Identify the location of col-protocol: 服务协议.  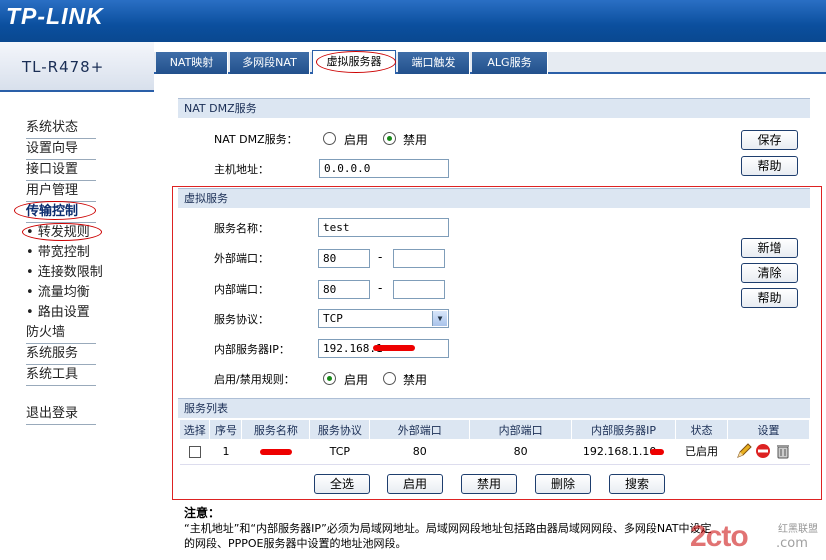
(340, 429).